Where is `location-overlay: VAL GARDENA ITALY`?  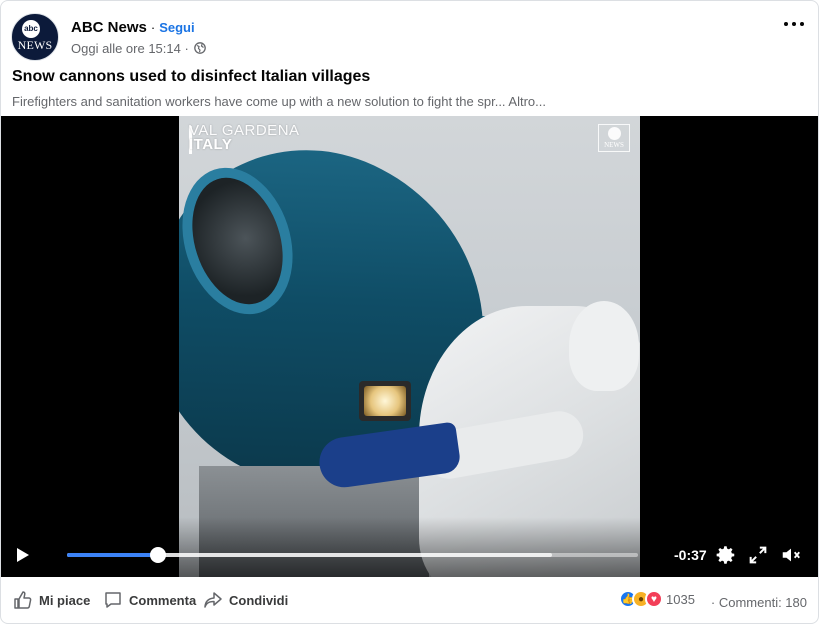
location-overlay: VAL GARDENA ITALY is located at coordinates (244, 137).